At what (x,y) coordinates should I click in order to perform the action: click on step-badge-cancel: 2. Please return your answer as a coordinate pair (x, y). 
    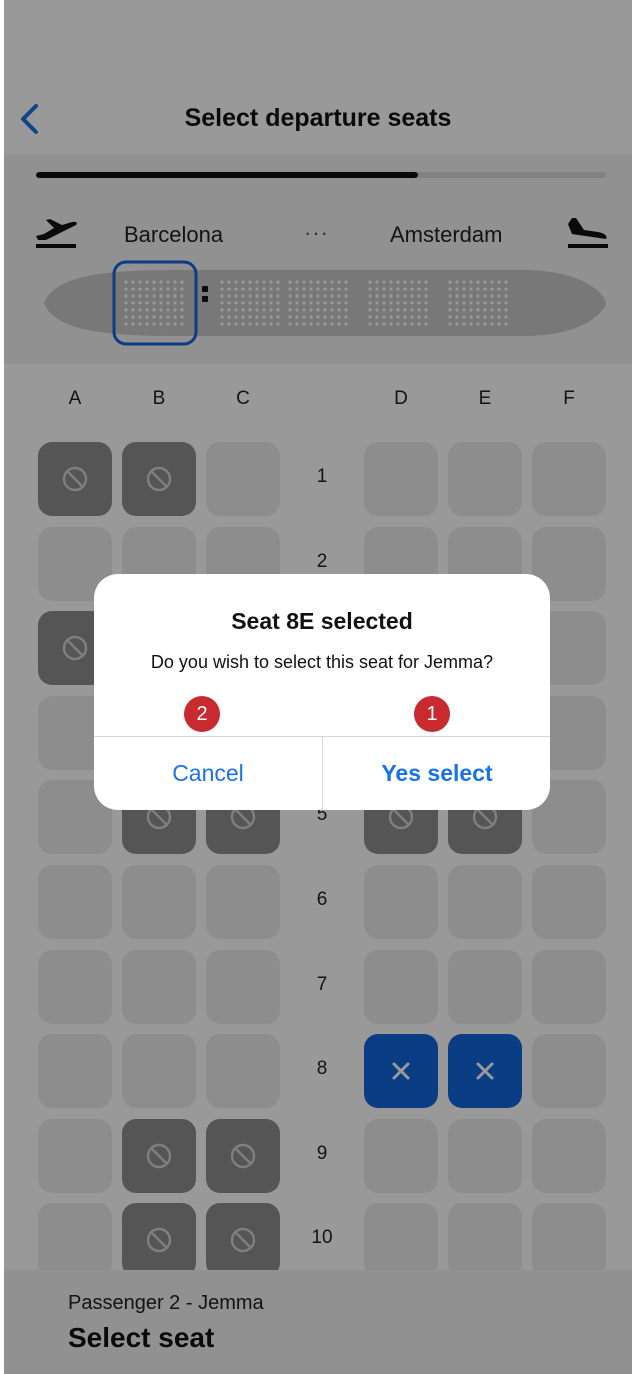
    Looking at the image, I should click on (202, 714).